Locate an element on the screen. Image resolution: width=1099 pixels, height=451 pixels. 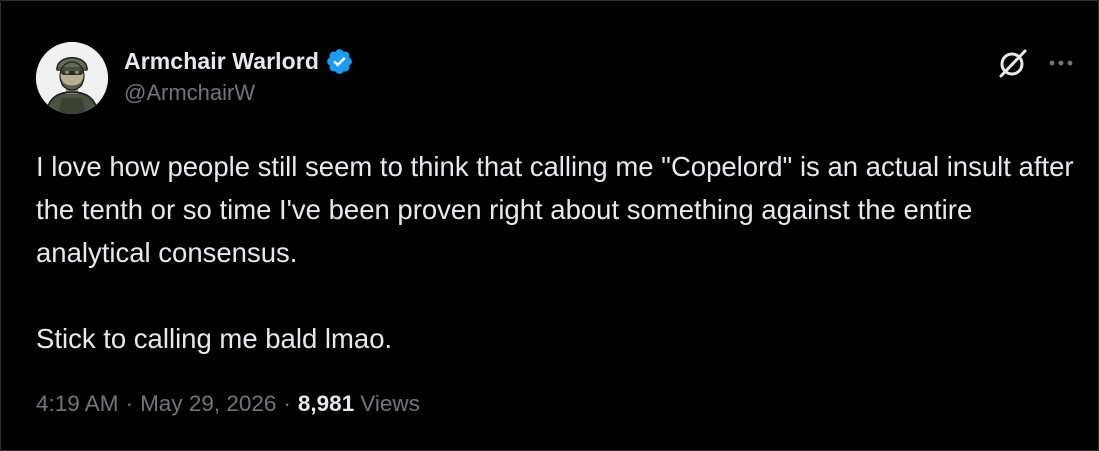
author-name-row: Armchair Warlord is located at coordinates (239, 61).